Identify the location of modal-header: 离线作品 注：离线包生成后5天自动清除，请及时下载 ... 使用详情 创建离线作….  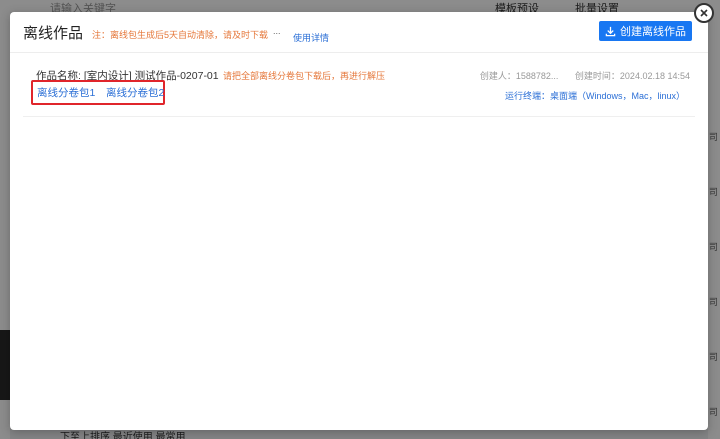
(359, 32).